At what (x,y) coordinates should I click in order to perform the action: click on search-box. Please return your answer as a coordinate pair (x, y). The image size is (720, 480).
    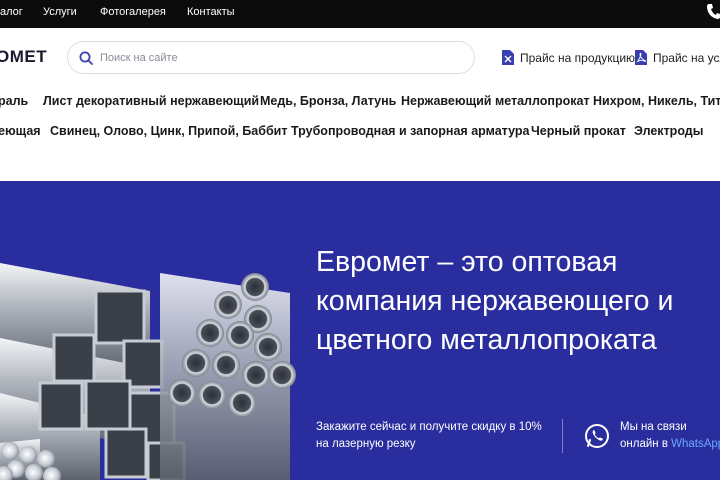
    Looking at the image, I should click on (271, 57).